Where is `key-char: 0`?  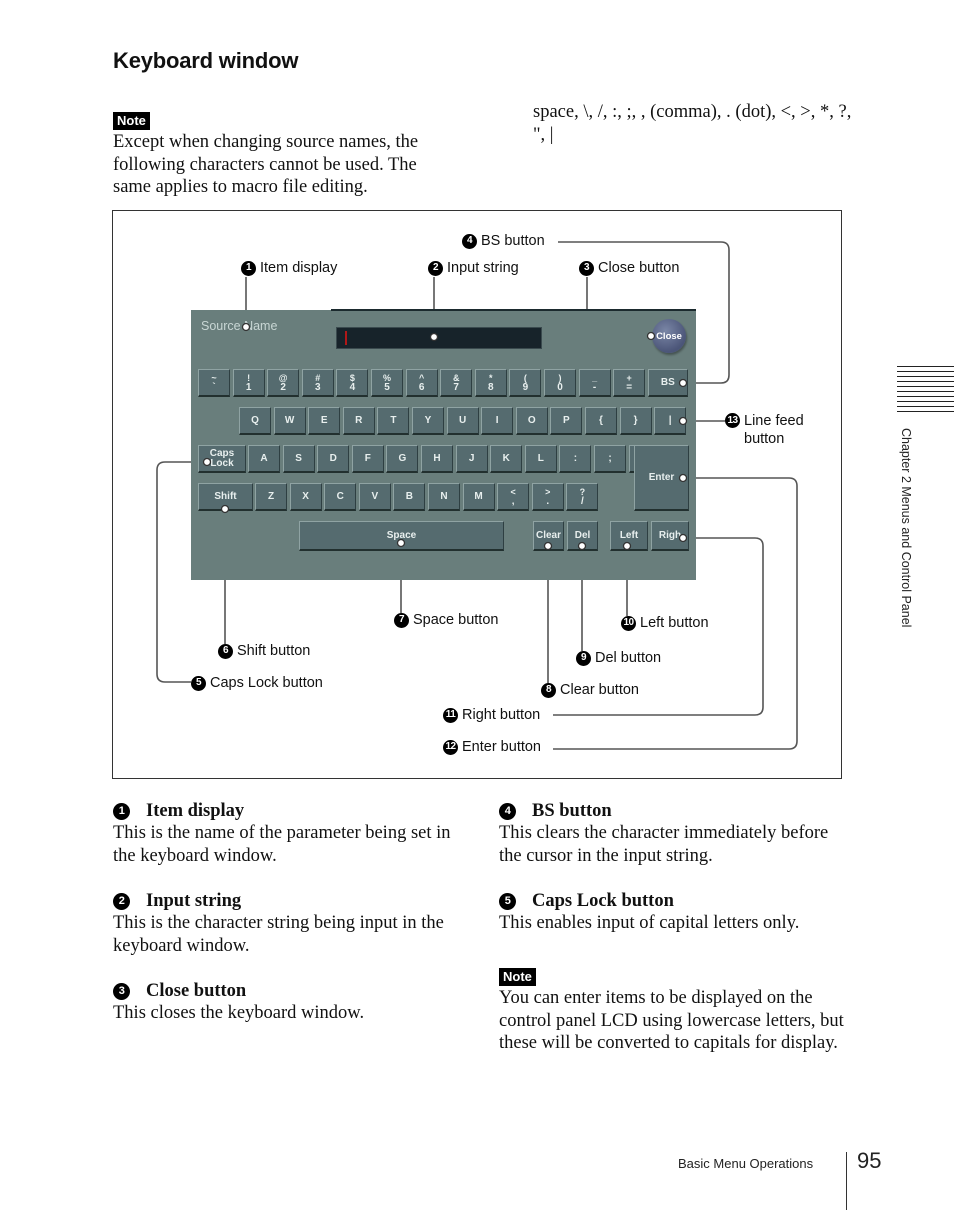 key-char: 0 is located at coordinates (560, 387).